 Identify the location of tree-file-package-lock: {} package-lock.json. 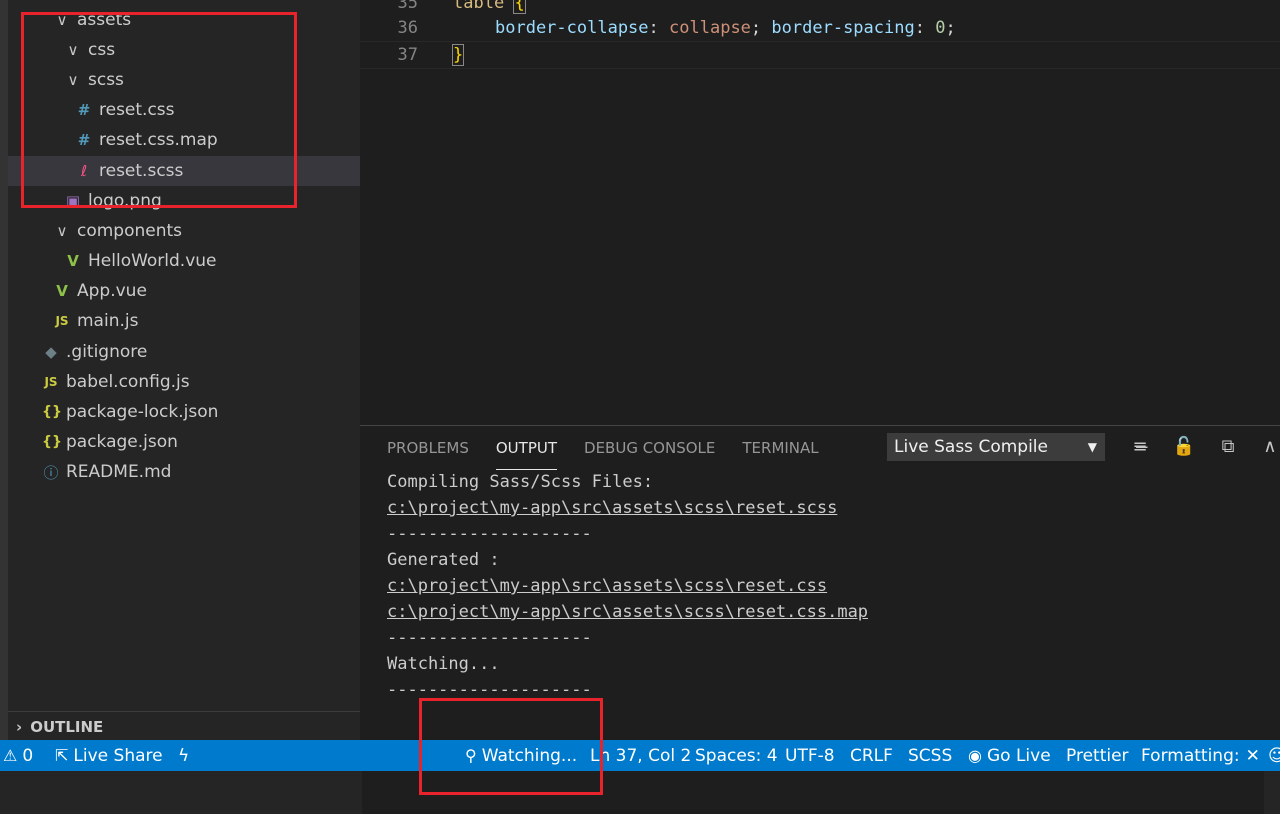
(184, 412).